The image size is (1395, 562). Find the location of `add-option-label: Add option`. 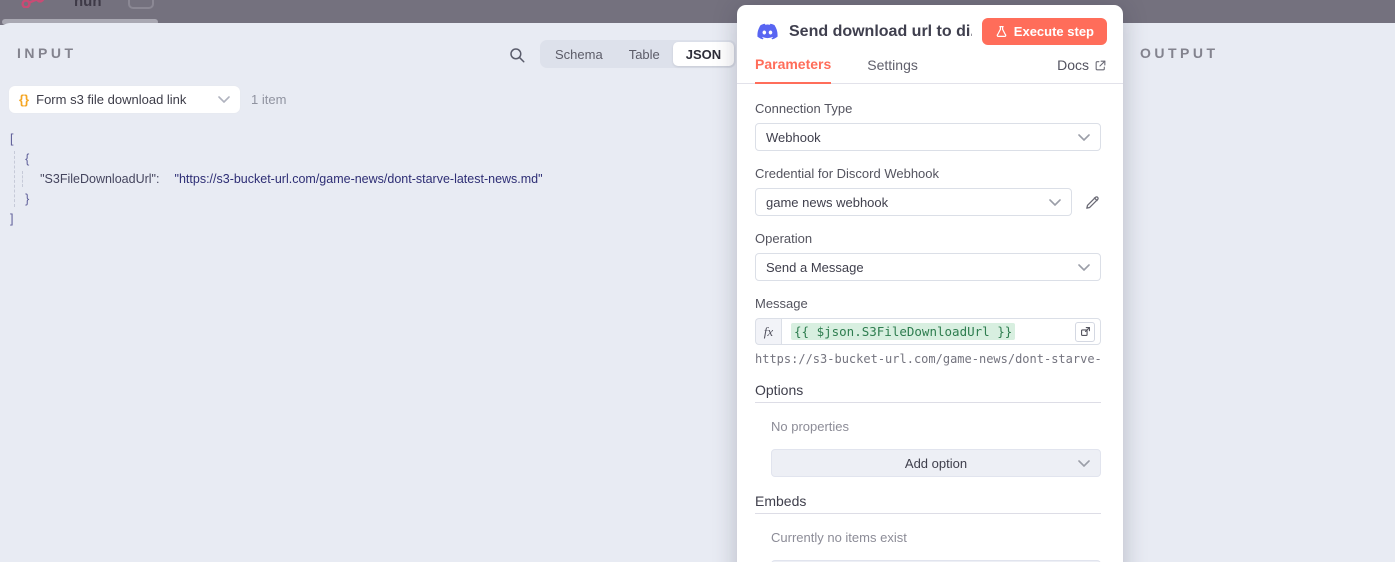

add-option-label: Add option is located at coordinates (936, 463).